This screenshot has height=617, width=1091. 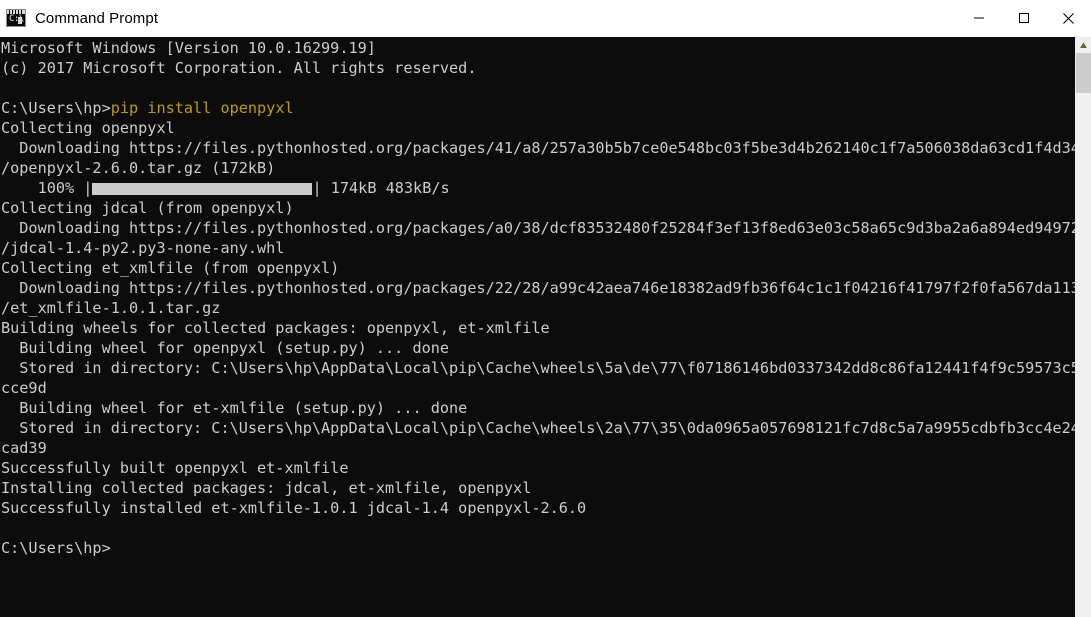 I want to click on console-line-text: cad39, so click(x=24, y=448).